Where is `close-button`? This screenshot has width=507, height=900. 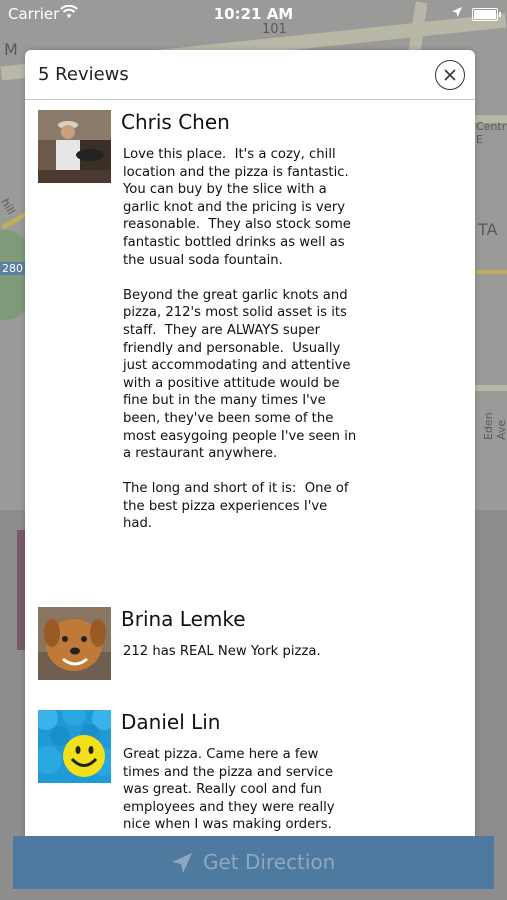 close-button is located at coordinates (450, 75).